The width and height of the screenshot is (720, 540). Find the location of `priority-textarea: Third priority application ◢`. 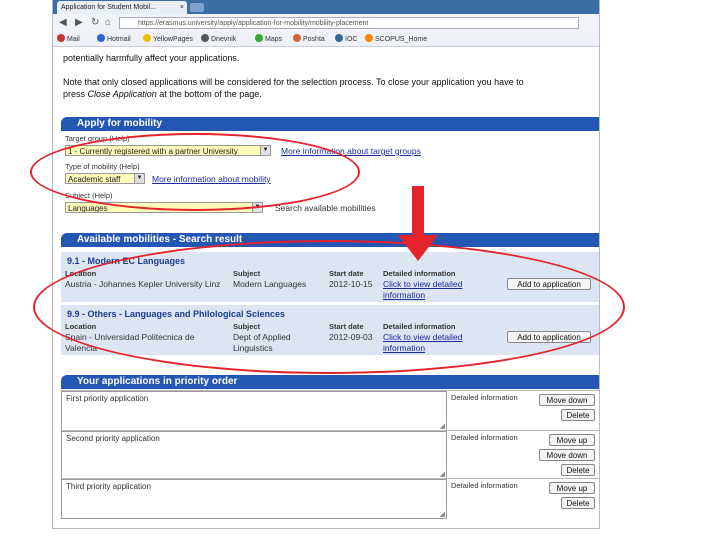

priority-textarea: Third priority application ◢ is located at coordinates (254, 499).